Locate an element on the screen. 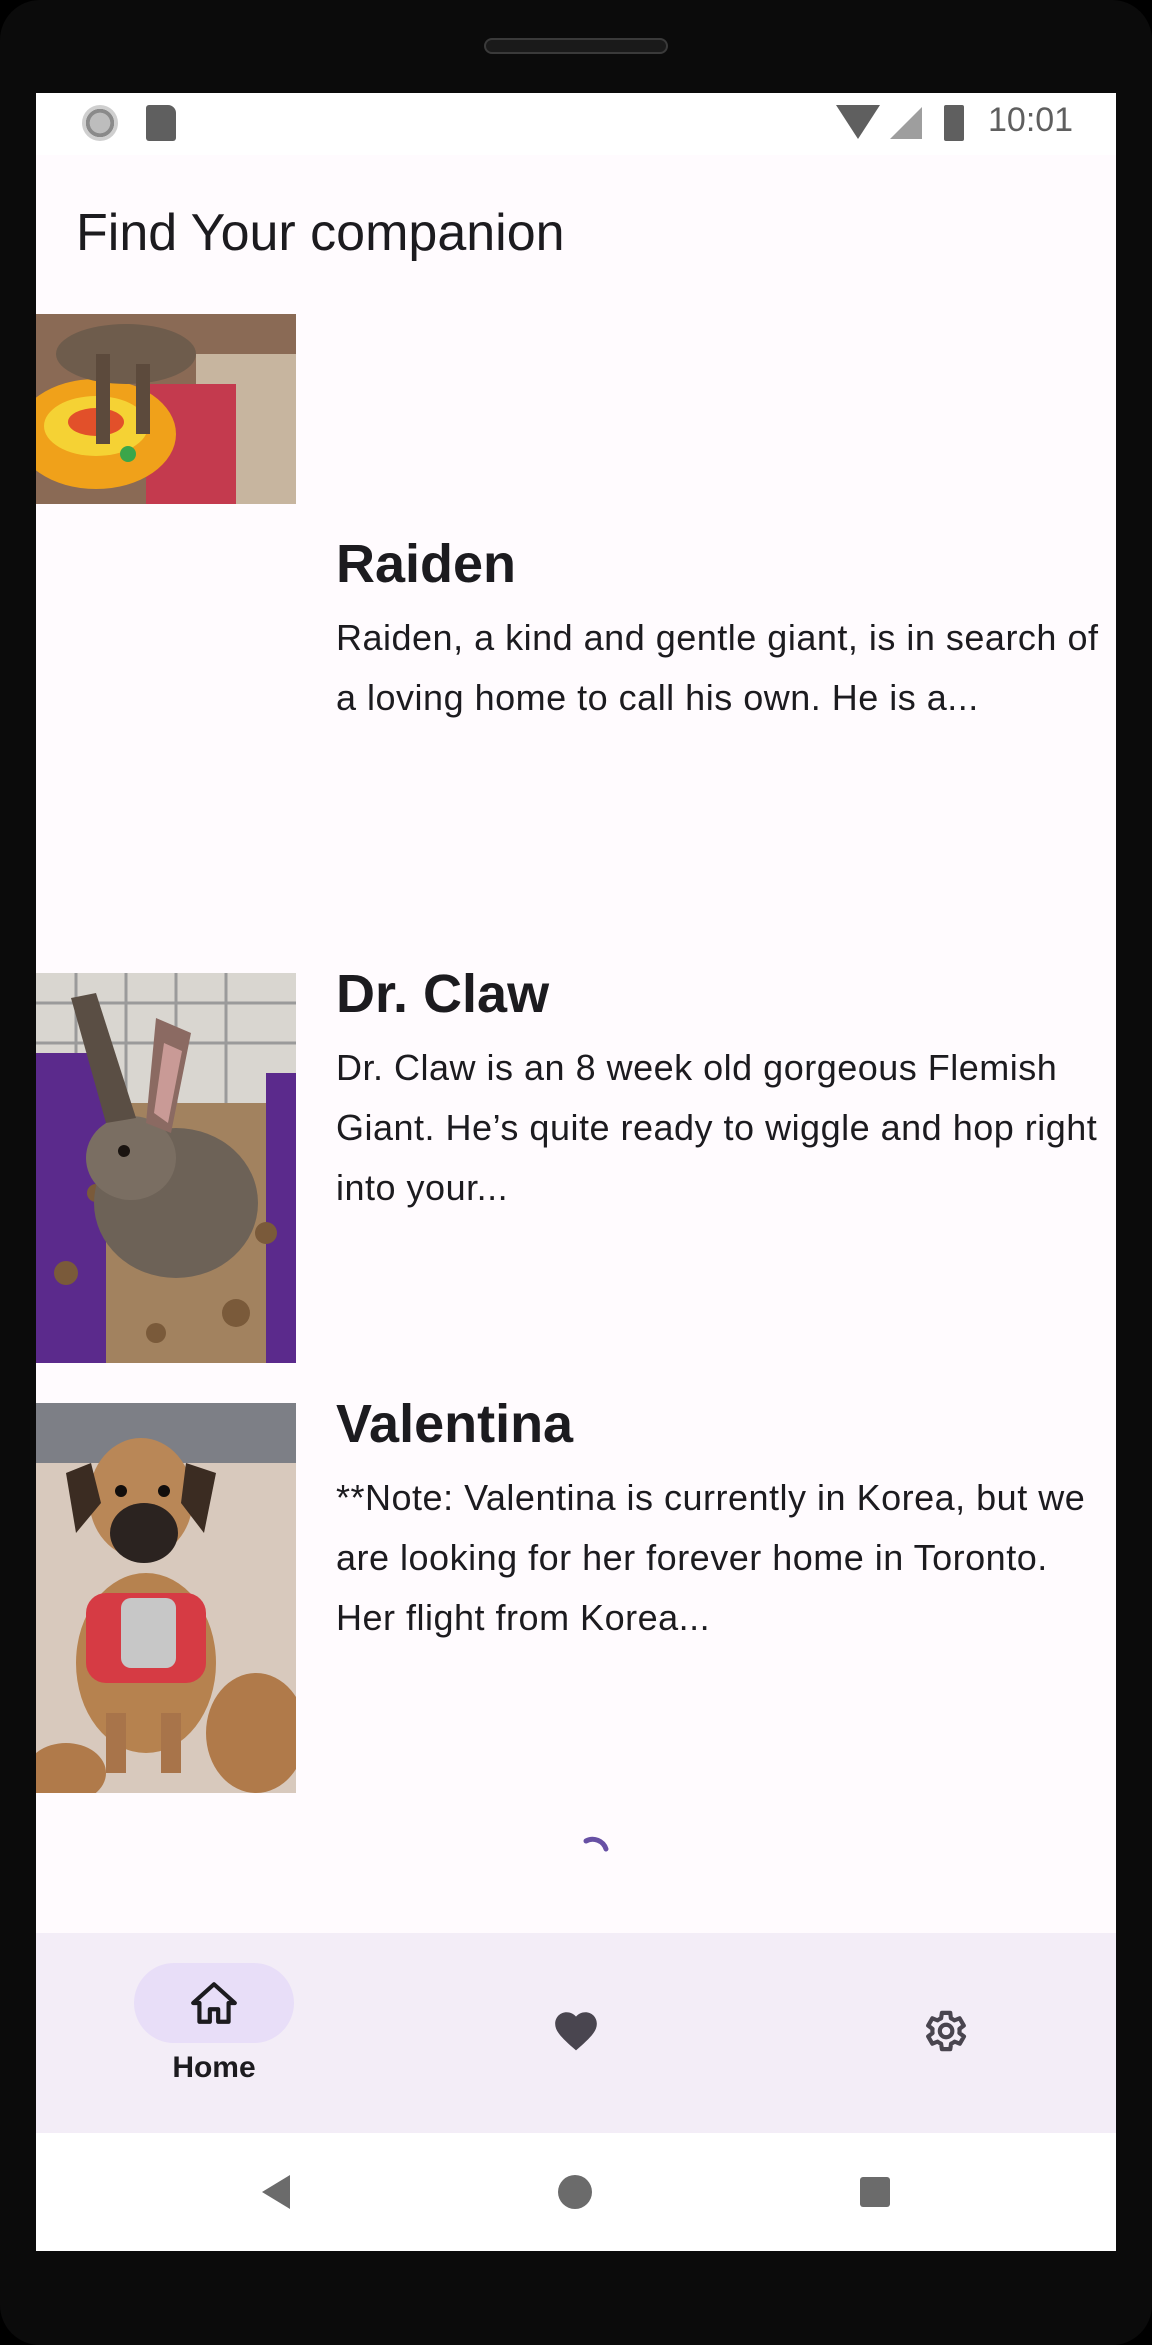  heart-icon is located at coordinates (576, 2031).